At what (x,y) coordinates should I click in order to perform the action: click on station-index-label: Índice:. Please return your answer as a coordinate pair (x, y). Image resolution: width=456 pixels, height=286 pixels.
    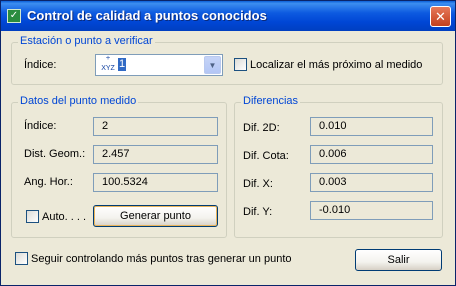
    Looking at the image, I should click on (40, 65).